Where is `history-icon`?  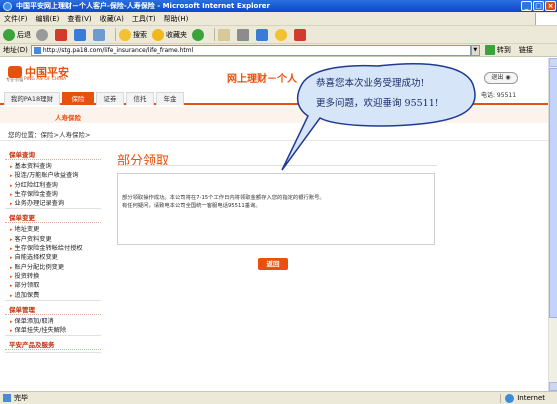
history-icon is located at coordinates (198, 34).